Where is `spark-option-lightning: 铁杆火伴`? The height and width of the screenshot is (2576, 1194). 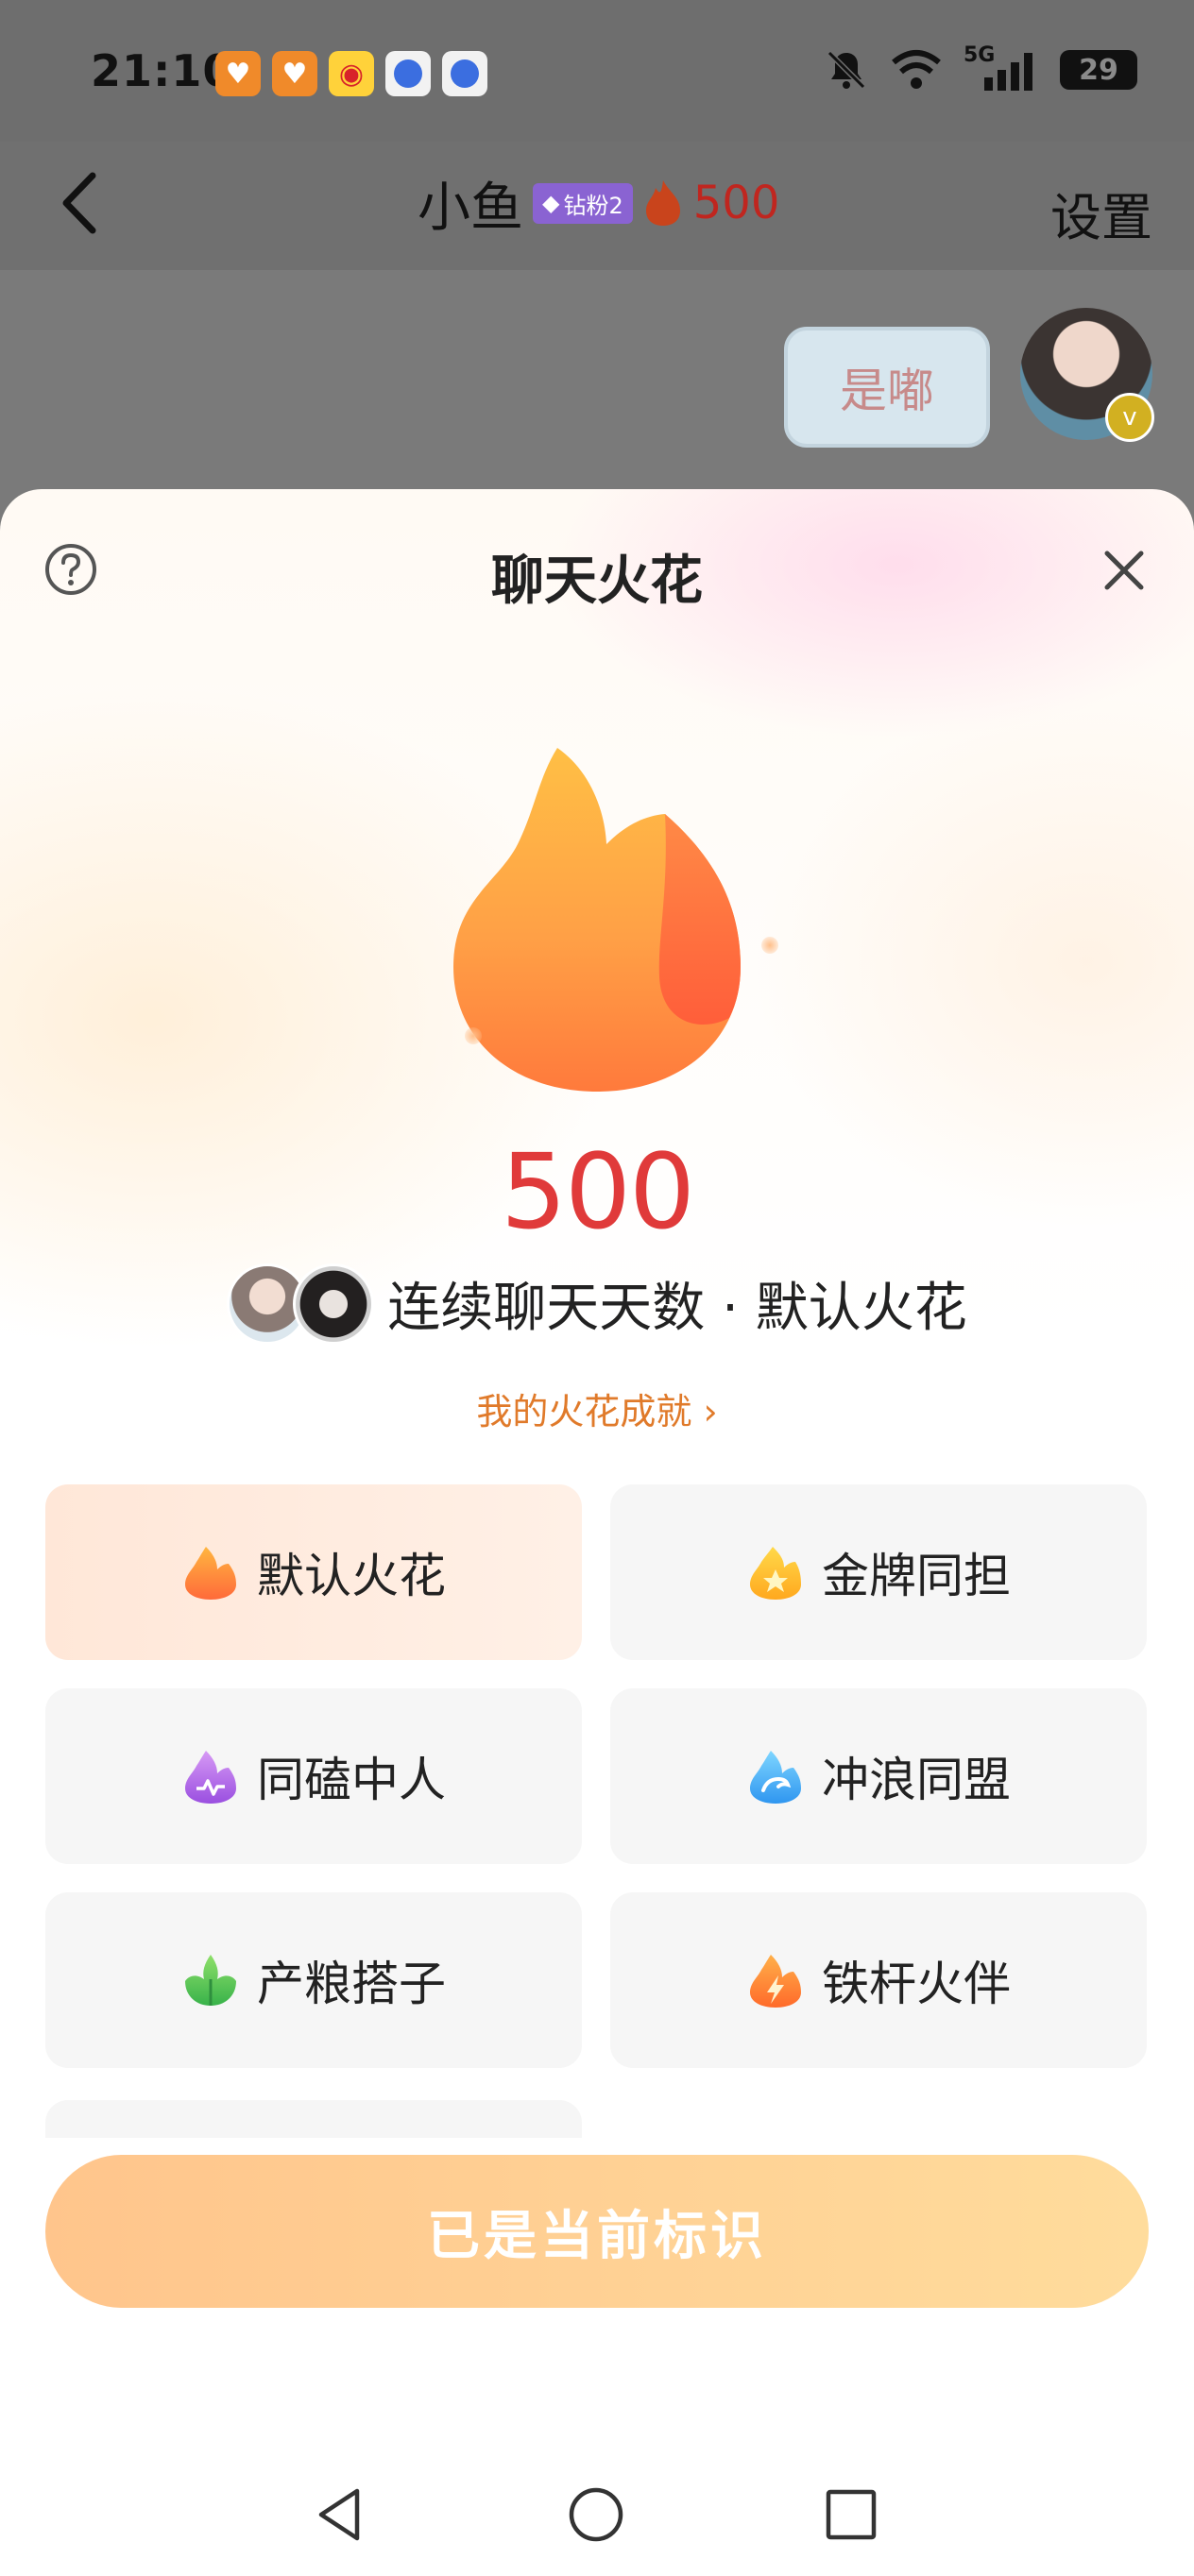 spark-option-lightning: 铁杆火伴 is located at coordinates (879, 1980).